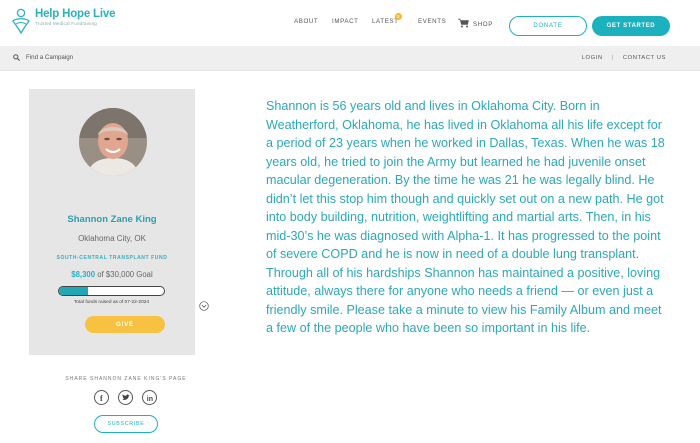 This screenshot has height=443, width=700. I want to click on progress-bar-fill, so click(74, 291).